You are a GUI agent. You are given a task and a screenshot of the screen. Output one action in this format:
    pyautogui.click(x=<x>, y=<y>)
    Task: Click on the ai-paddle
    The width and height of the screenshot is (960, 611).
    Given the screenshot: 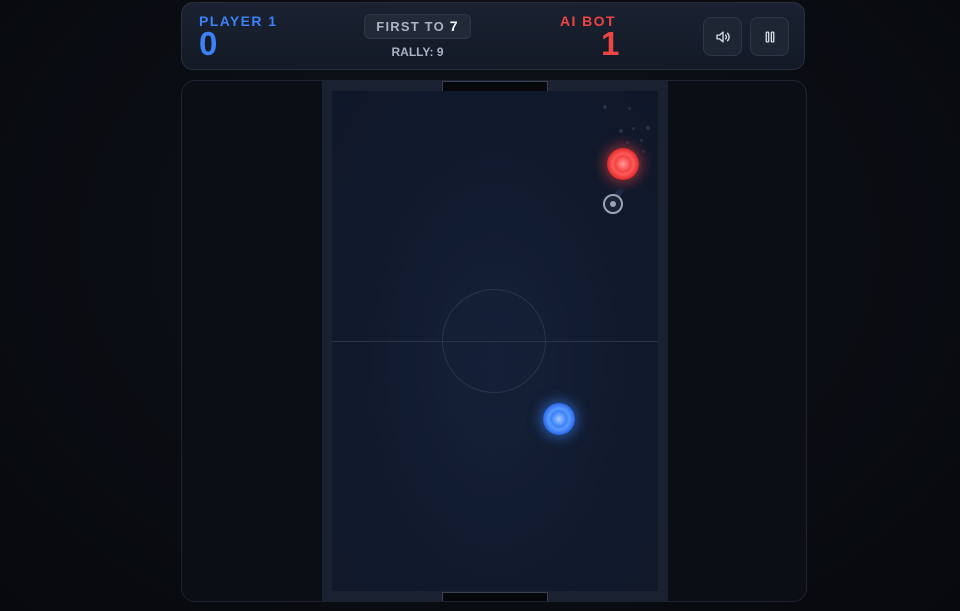 What is the action you would take?
    pyautogui.click(x=623, y=164)
    